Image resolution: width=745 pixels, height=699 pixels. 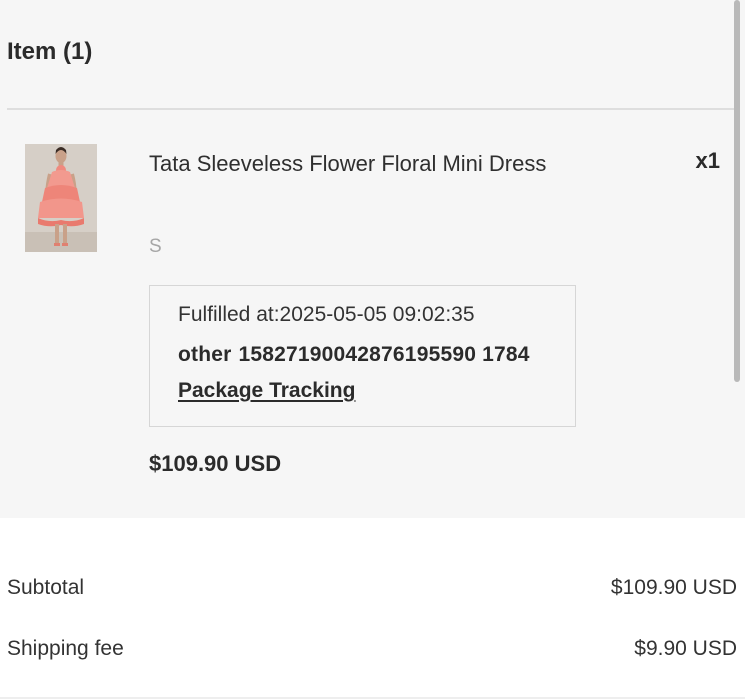 What do you see at coordinates (326, 314) in the screenshot?
I see `fulfilled-at: Fulfilled at:2025-05-05 09:02:35` at bounding box center [326, 314].